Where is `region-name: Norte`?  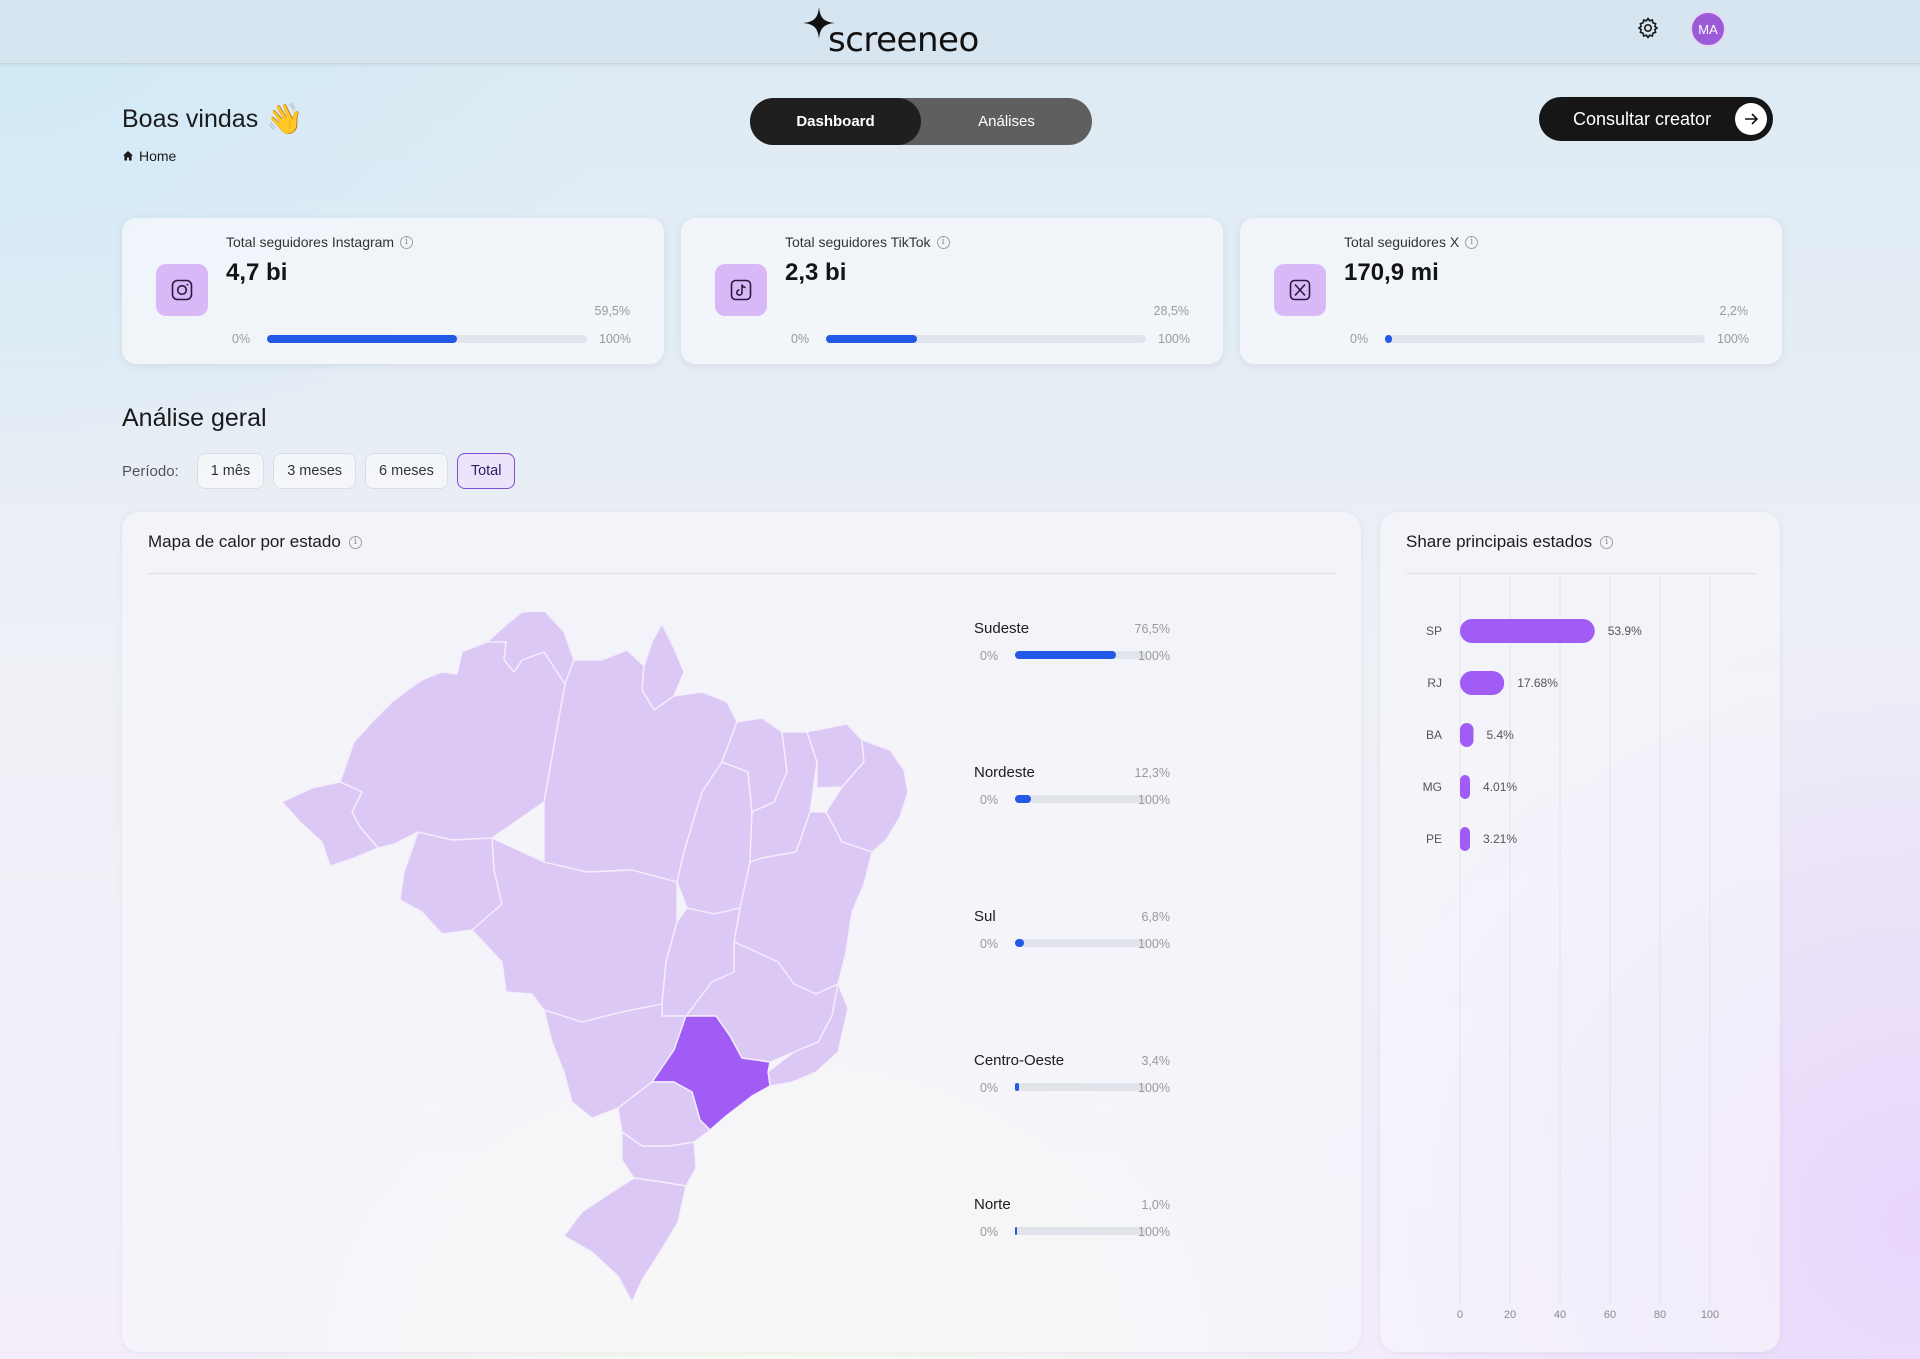
region-name: Norte is located at coordinates (992, 1204).